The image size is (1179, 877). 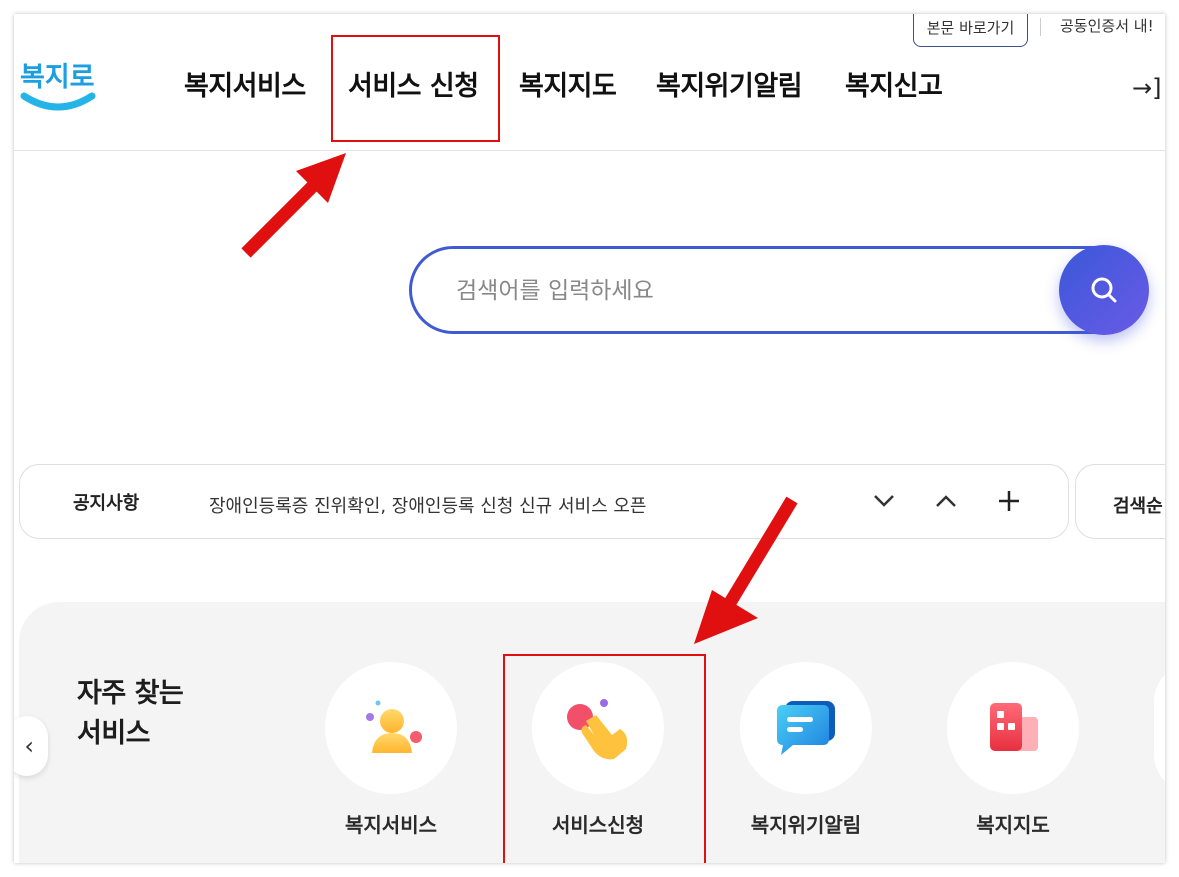 I want to click on certificate-link: 공동인증서 내!, so click(x=1107, y=25).